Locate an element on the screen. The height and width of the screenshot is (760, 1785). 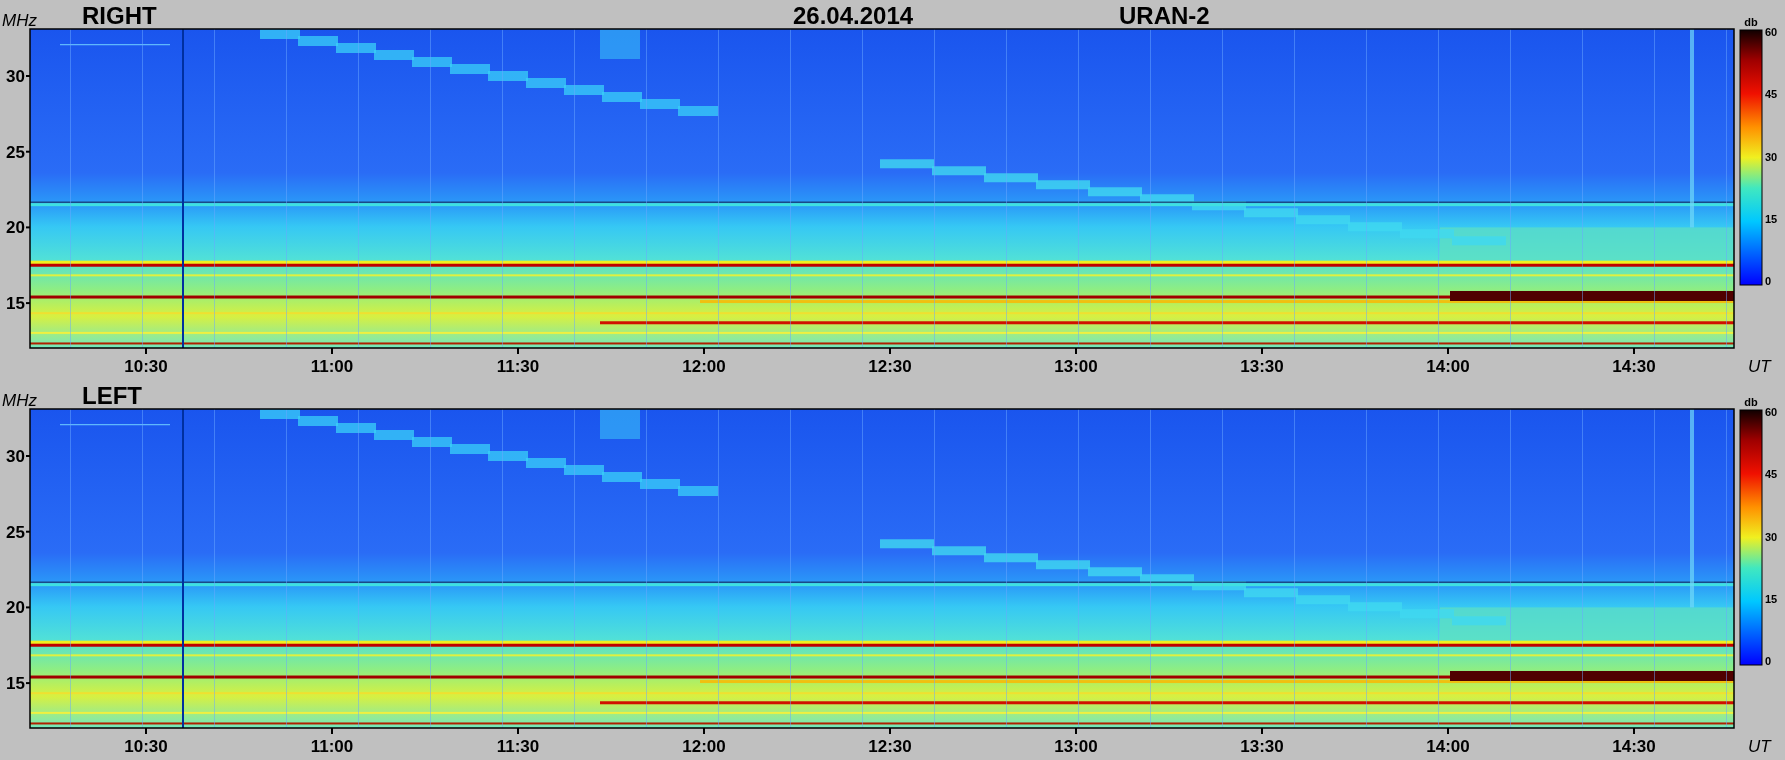
panel-title: RIGHT is located at coordinates (119, 15).